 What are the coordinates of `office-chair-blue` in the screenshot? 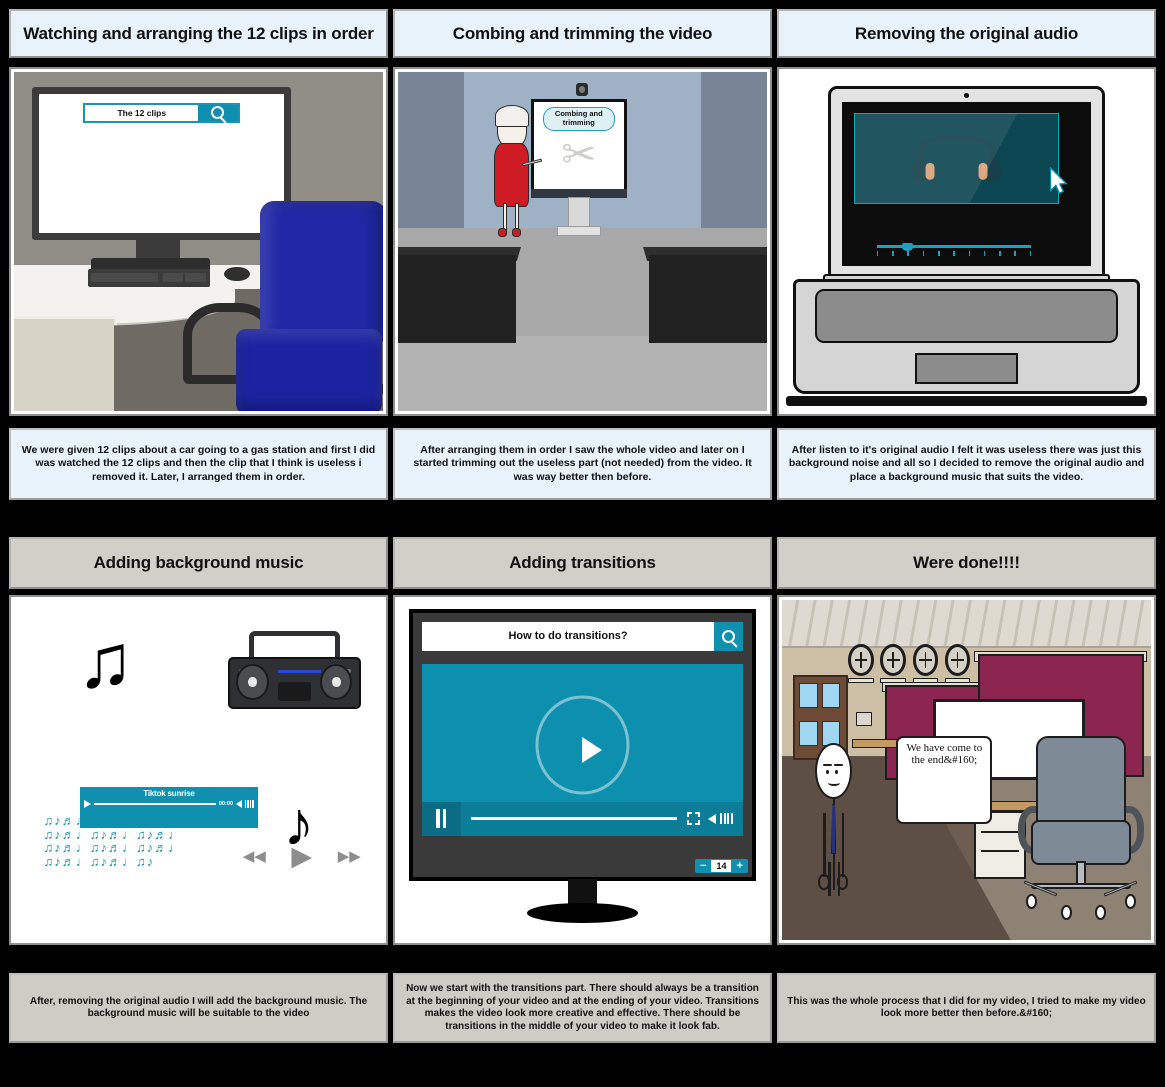 It's located at (283, 305).